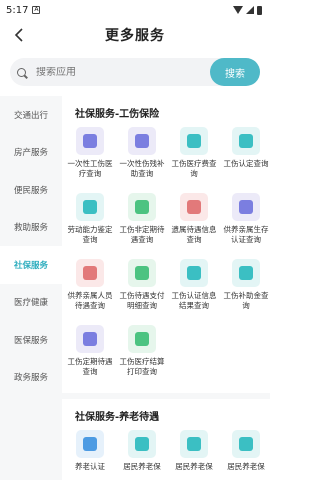 The height and width of the screenshot is (480, 320). Describe the element at coordinates (135, 72) in the screenshot. I see `search-bar: 搜索` at that location.